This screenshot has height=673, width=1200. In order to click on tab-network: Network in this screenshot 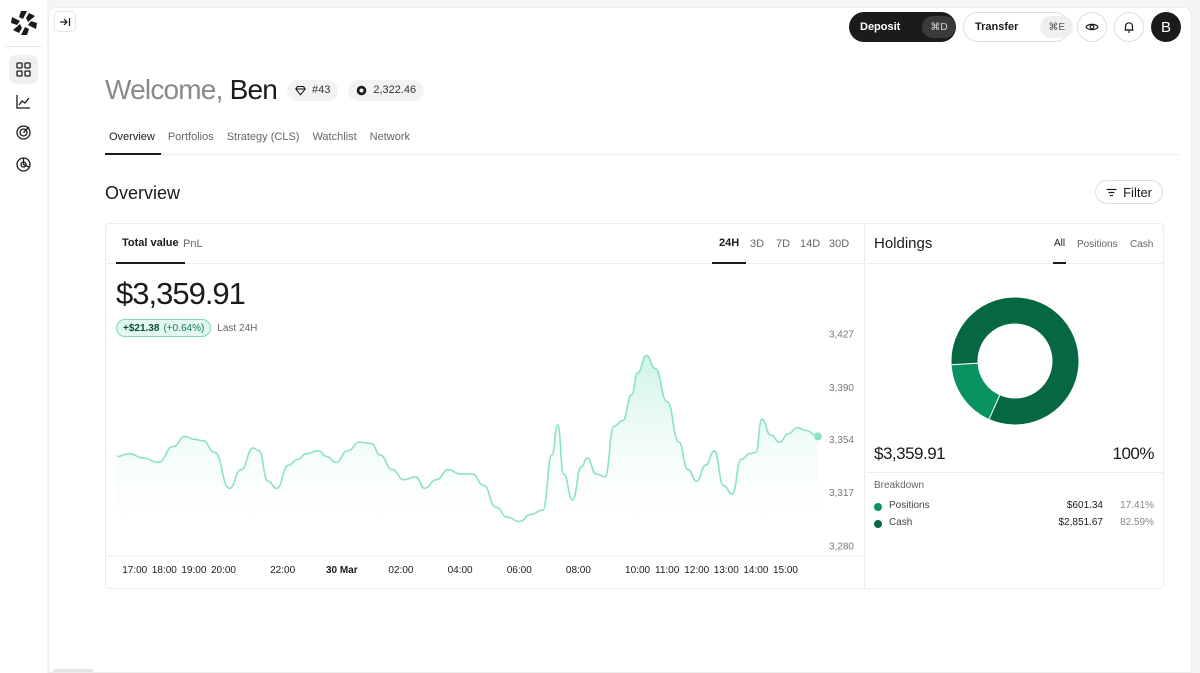, I will do `click(391, 139)`.